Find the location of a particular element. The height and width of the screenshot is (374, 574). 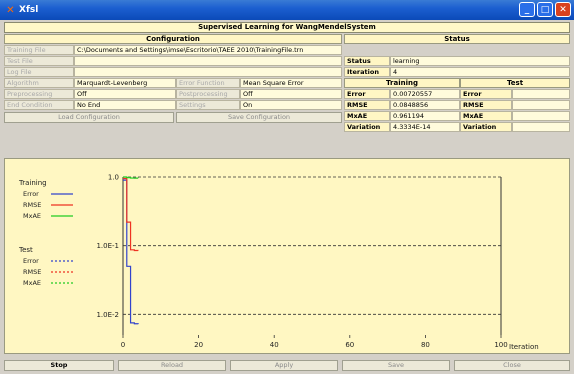

error-function-field: Mean Square Error is located at coordinates (291, 83).